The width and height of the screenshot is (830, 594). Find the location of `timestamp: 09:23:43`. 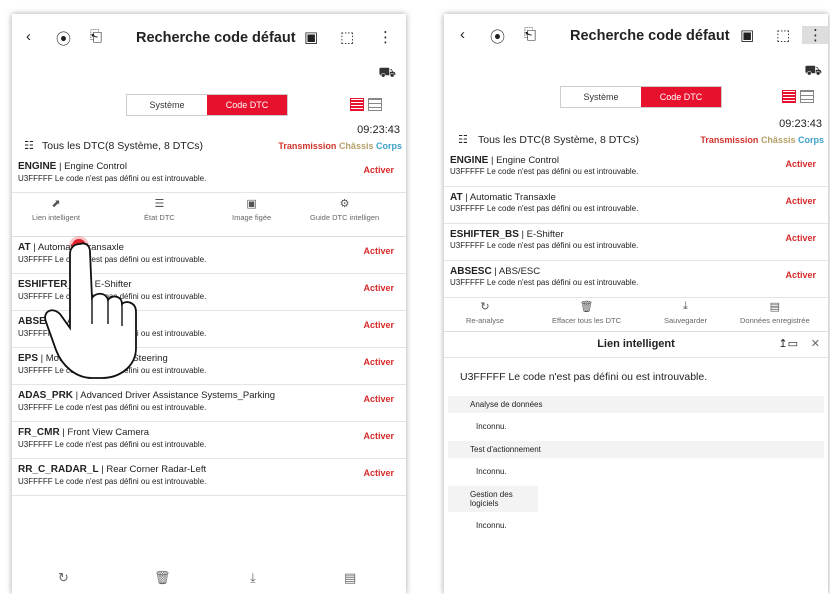

timestamp: 09:23:43 is located at coordinates (800, 124).